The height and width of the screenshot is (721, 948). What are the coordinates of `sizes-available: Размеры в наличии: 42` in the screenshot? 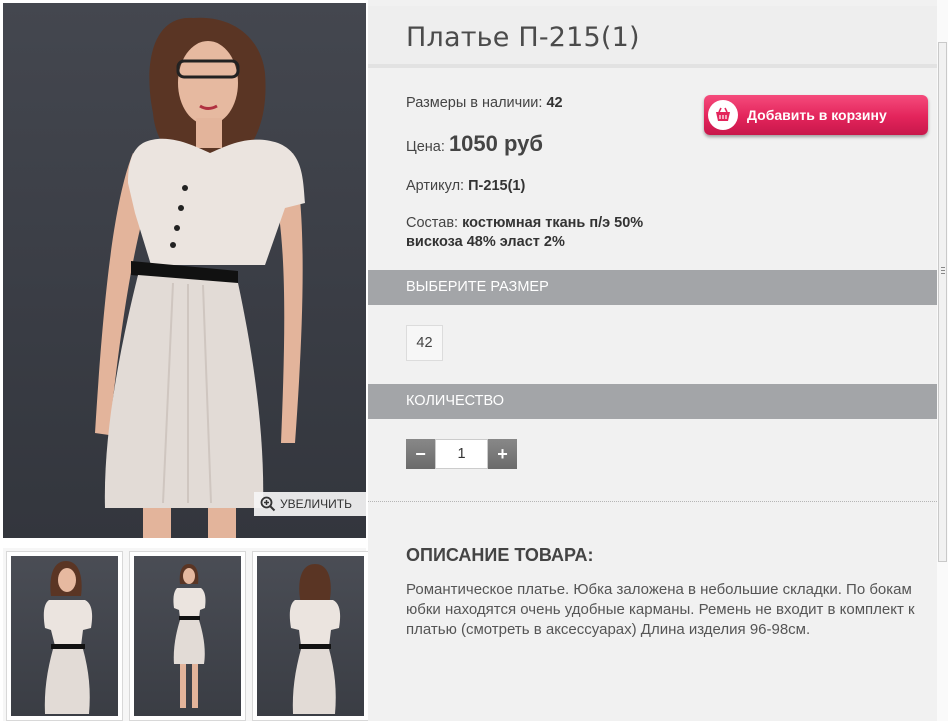 It's located at (484, 103).